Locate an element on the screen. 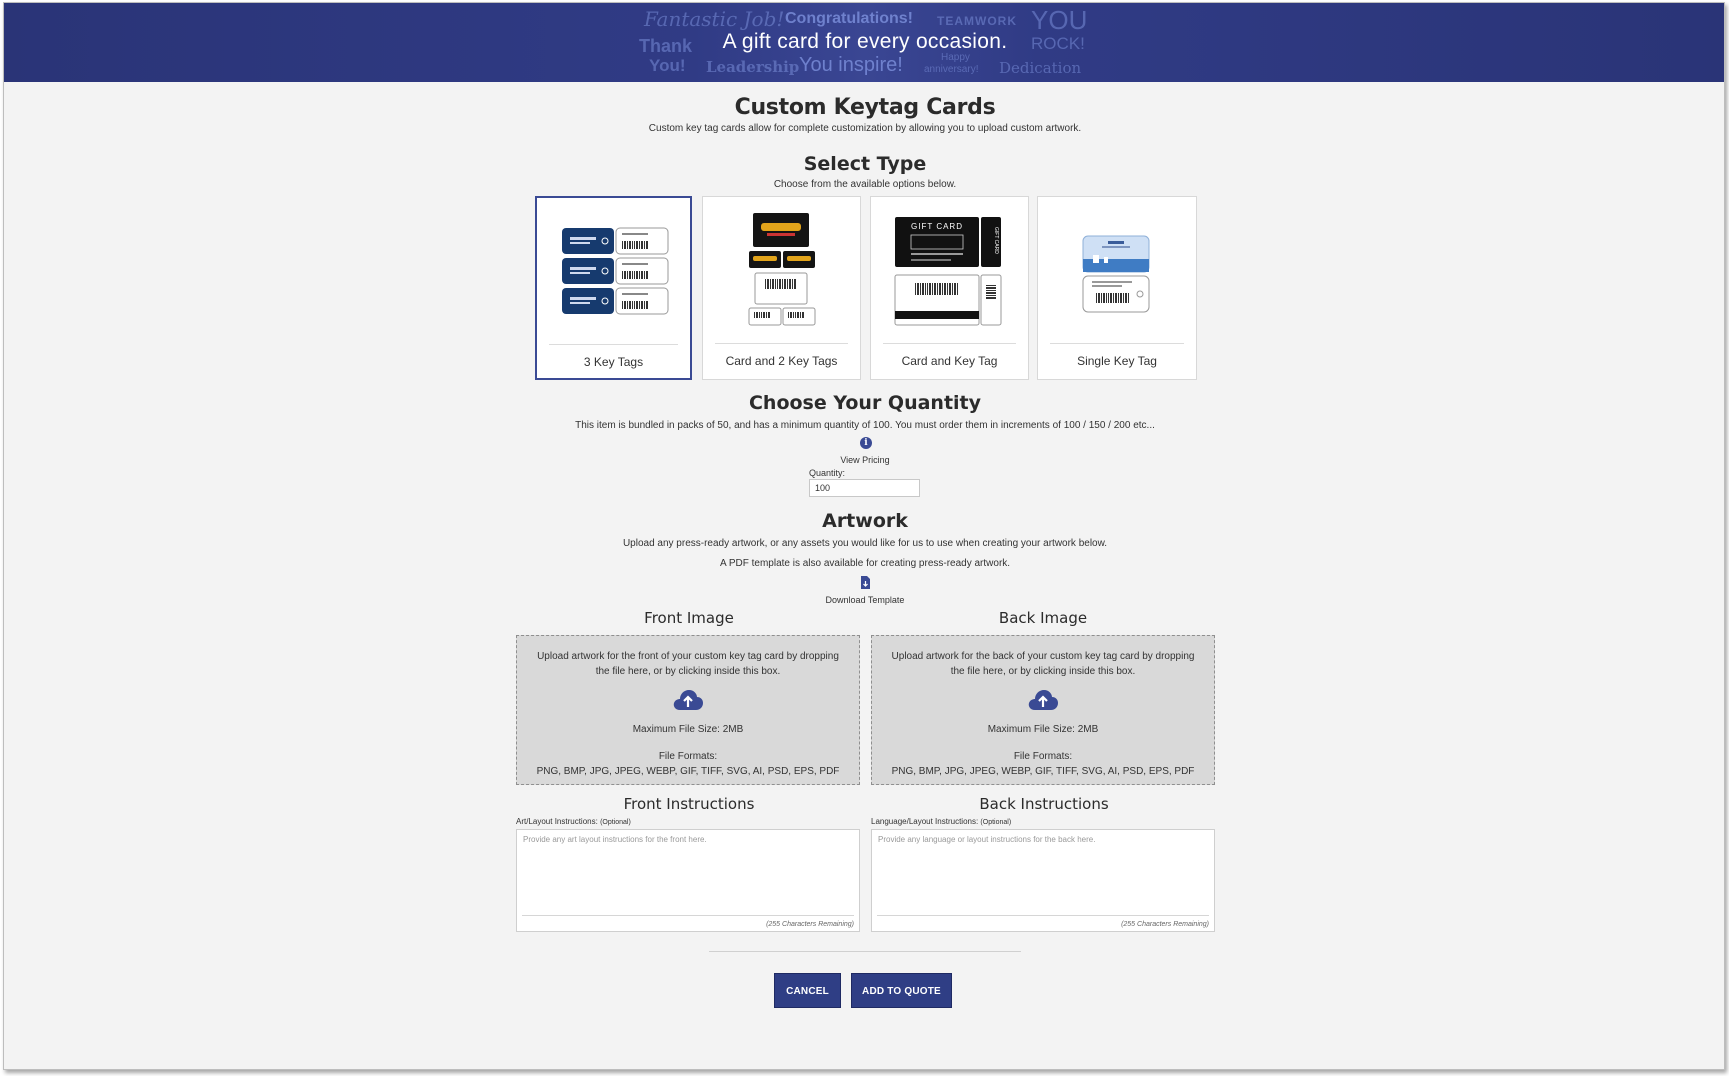  front-characters-remaining: (255 Characters Remaining) is located at coordinates (810, 924).